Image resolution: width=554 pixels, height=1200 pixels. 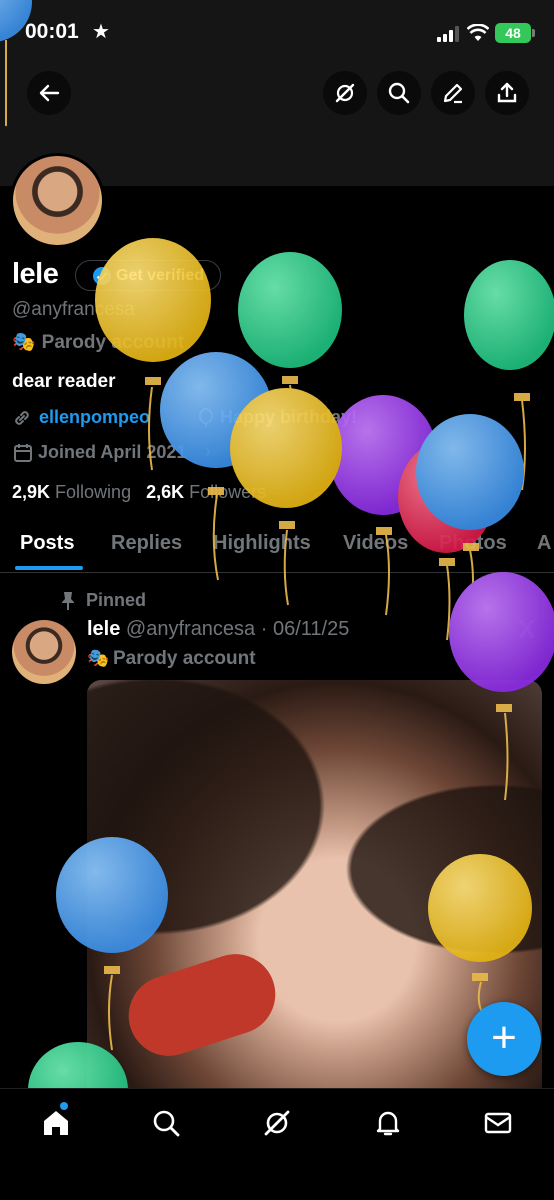 What do you see at coordinates (116, 600) in the screenshot?
I see `pinned-label: Pinned` at bounding box center [116, 600].